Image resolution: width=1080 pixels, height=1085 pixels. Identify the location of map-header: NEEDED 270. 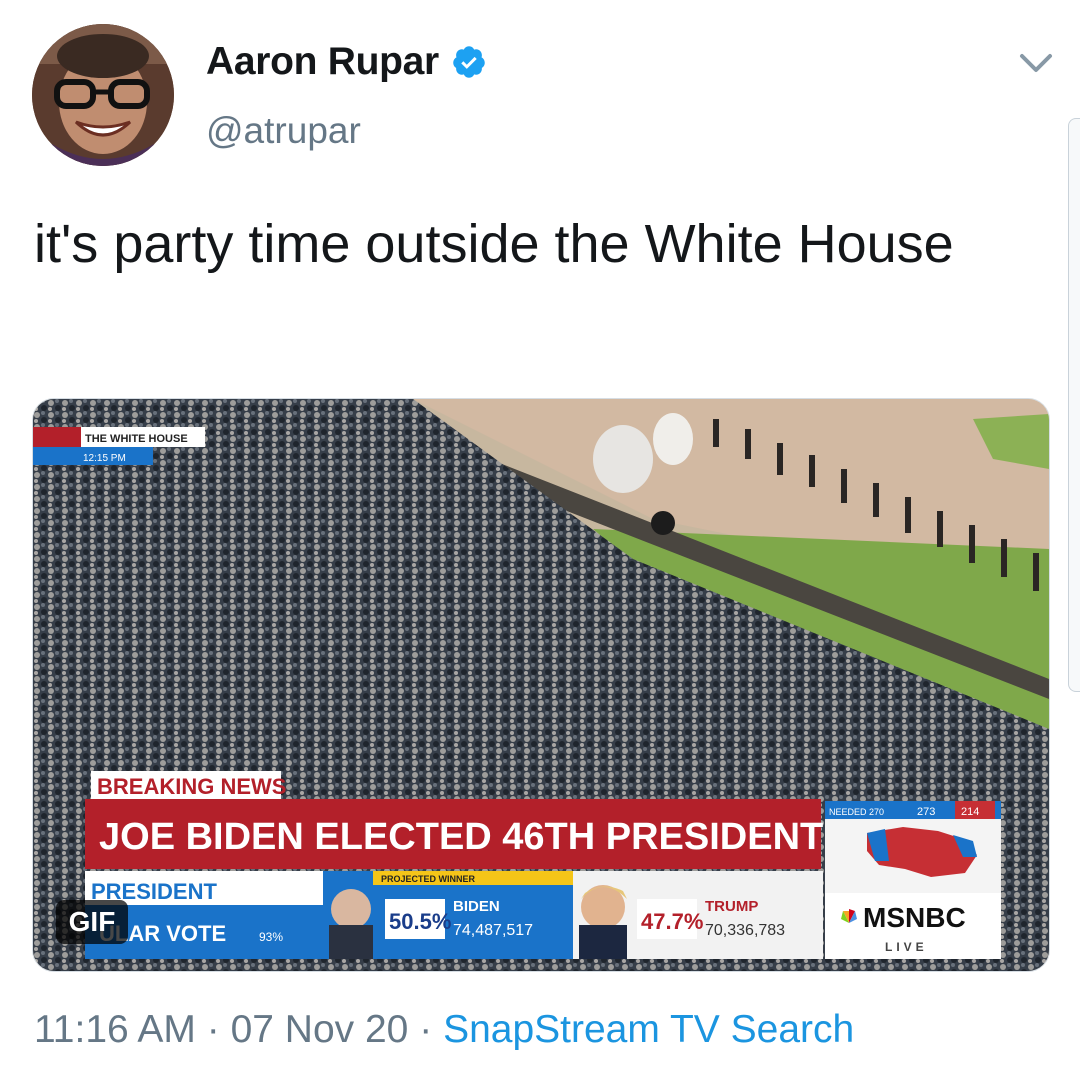
(856, 812).